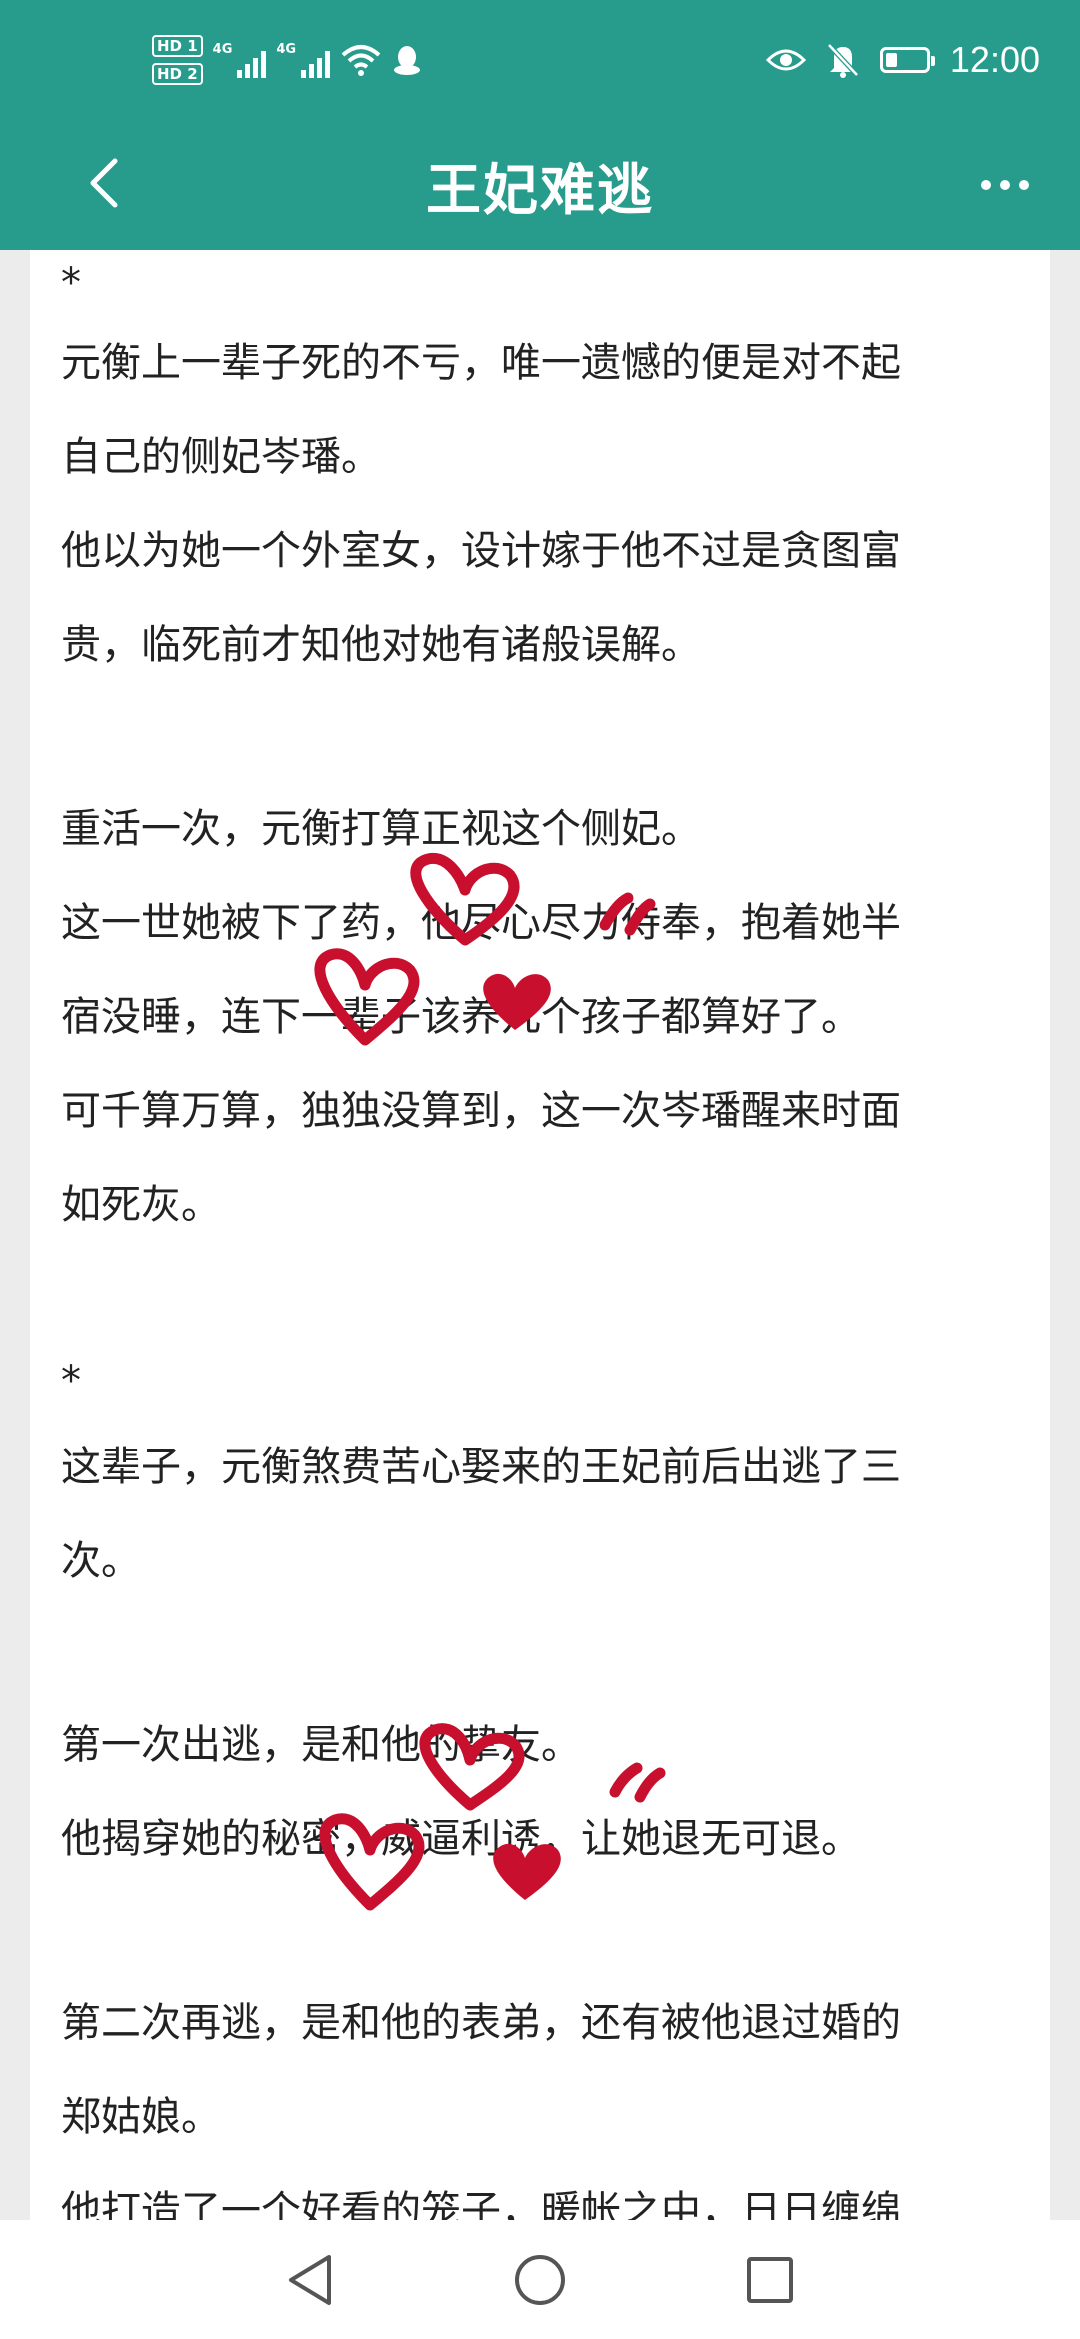  I want to click on square-recents-icon, so click(770, 2279).